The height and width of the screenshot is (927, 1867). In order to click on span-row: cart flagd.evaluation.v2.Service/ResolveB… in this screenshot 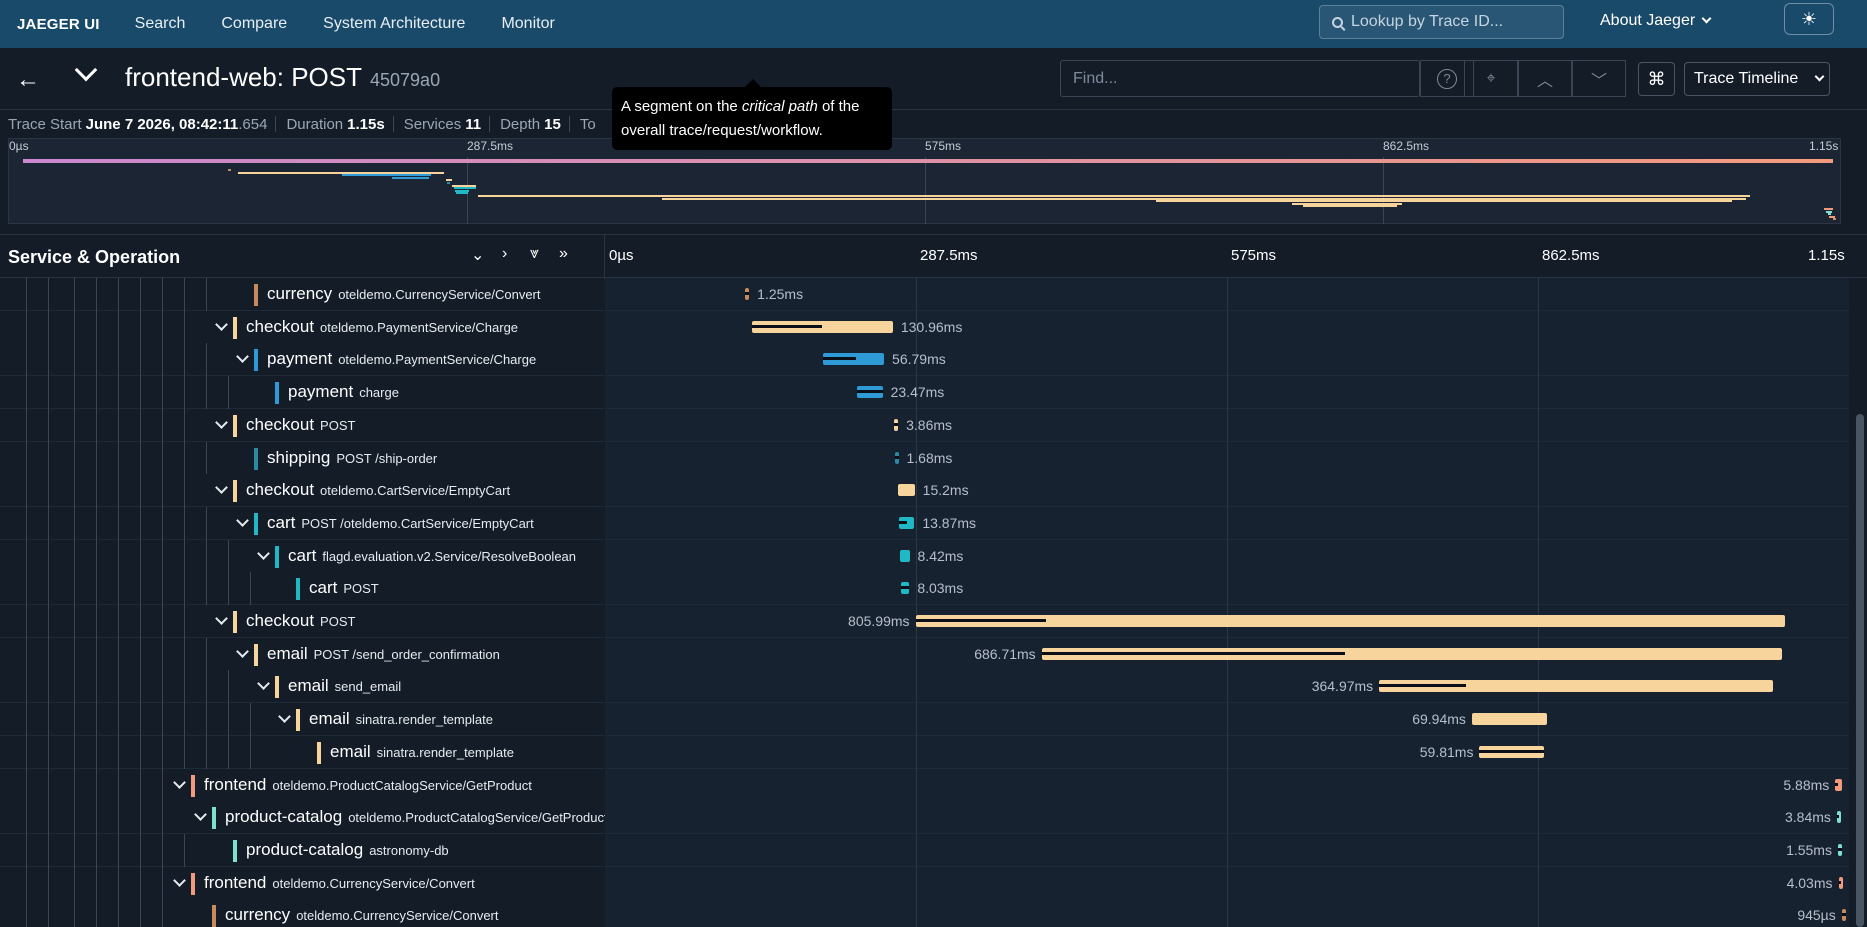, I will do `click(924, 556)`.